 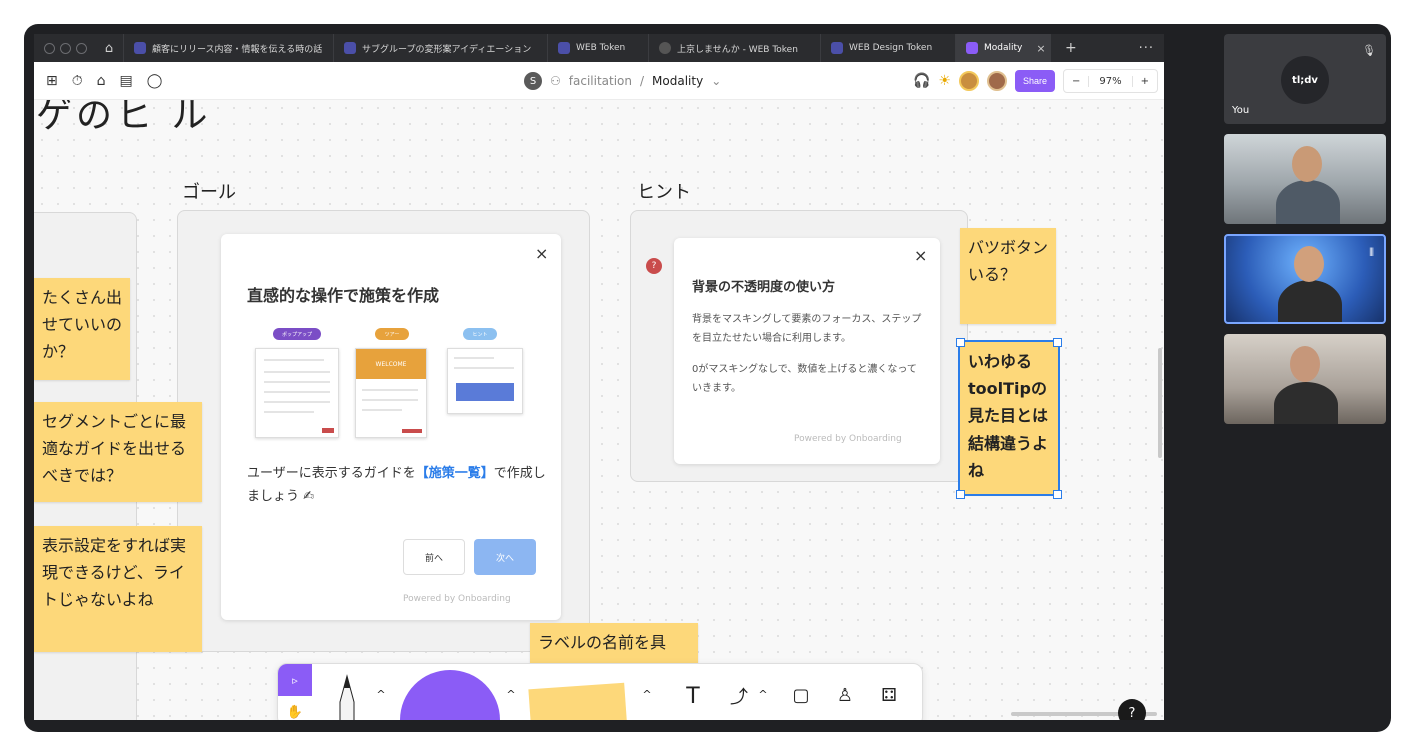 I want to click on main-menu-icon: ⊞, so click(x=52, y=81).